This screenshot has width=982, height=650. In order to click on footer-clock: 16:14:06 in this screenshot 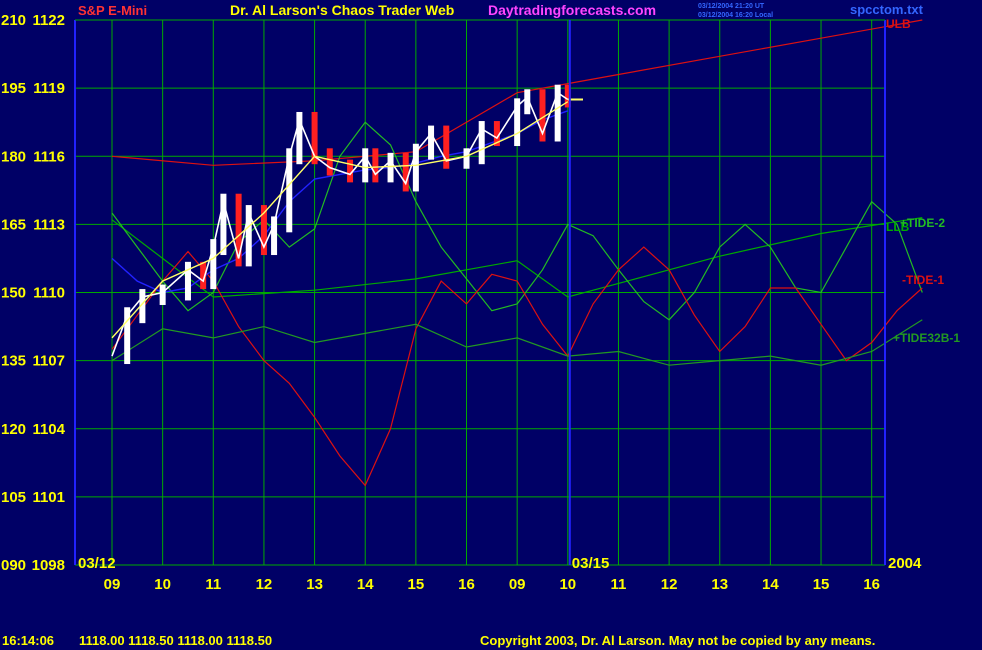, I will do `click(28, 640)`.